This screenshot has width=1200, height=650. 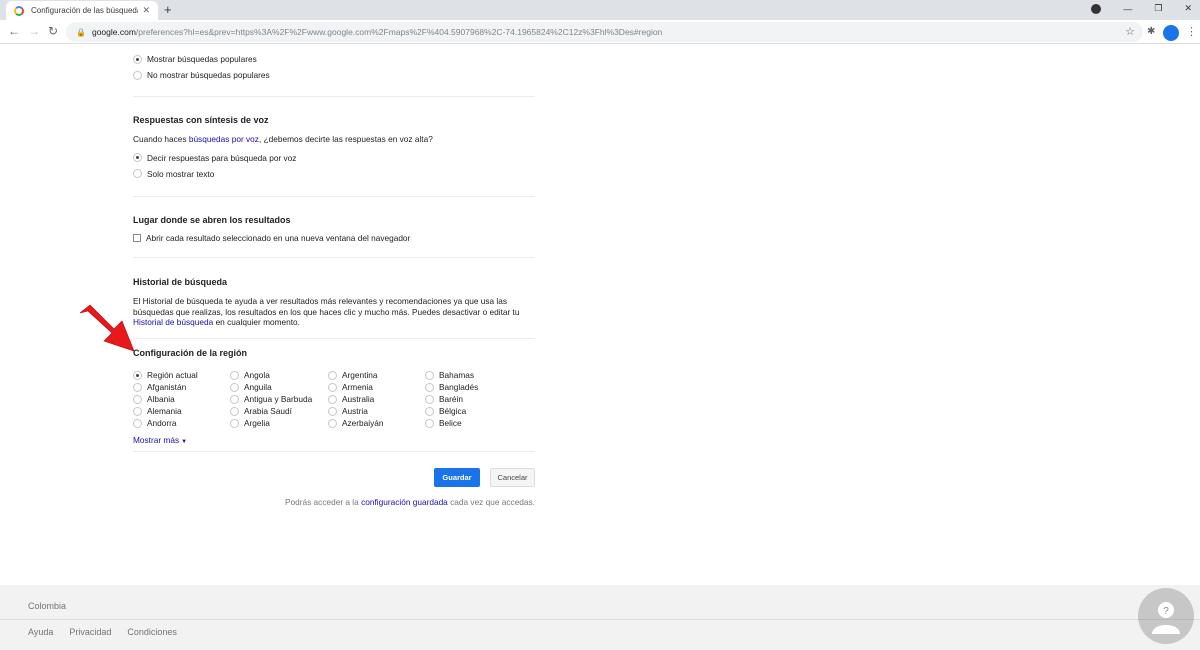 What do you see at coordinates (491, 502) in the screenshot?
I see `text: cada vez que accedas.` at bounding box center [491, 502].